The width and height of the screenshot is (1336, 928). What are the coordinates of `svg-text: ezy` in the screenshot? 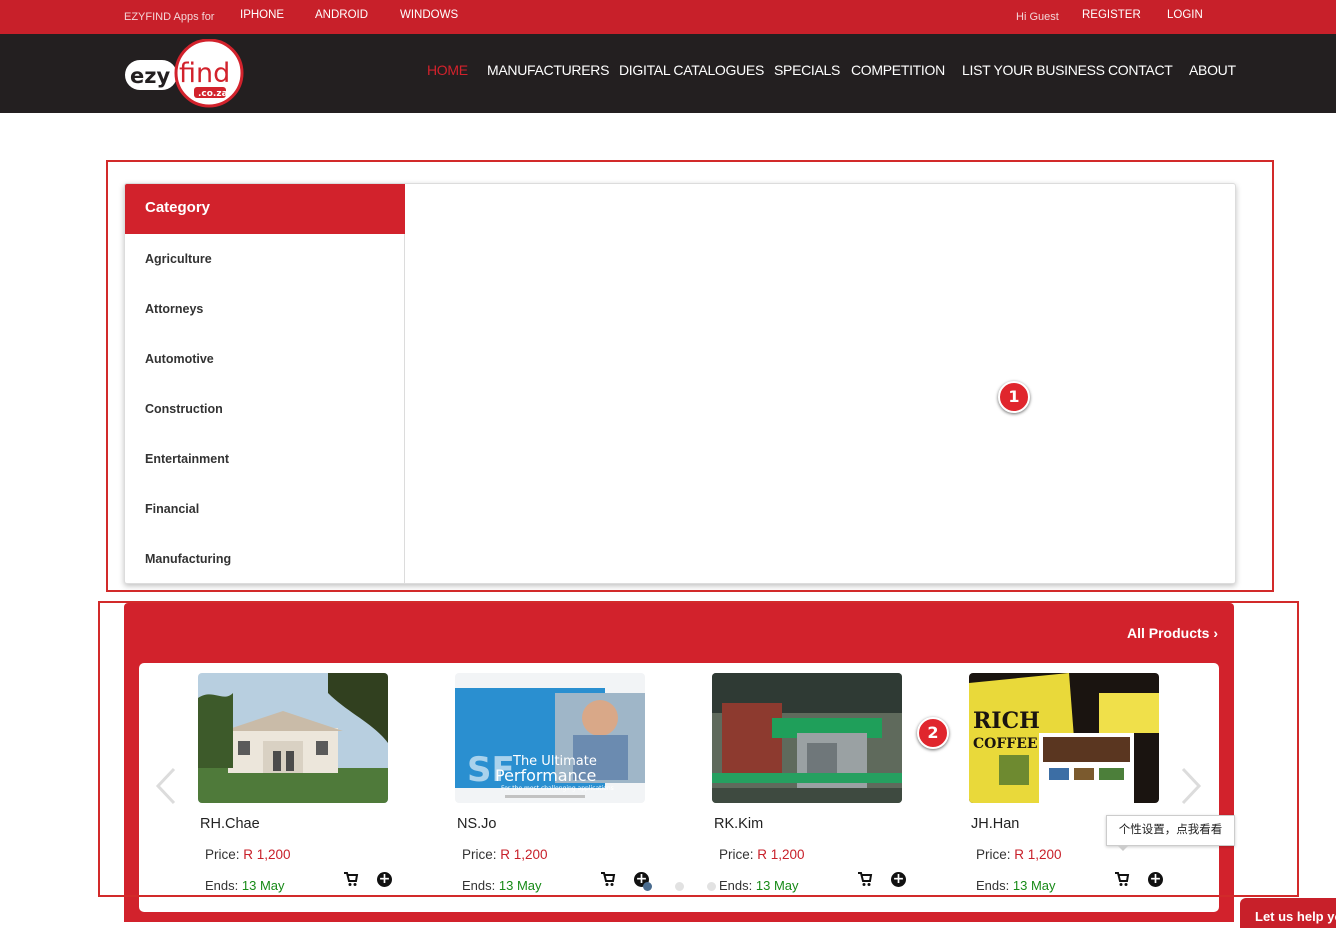 It's located at (150, 76).